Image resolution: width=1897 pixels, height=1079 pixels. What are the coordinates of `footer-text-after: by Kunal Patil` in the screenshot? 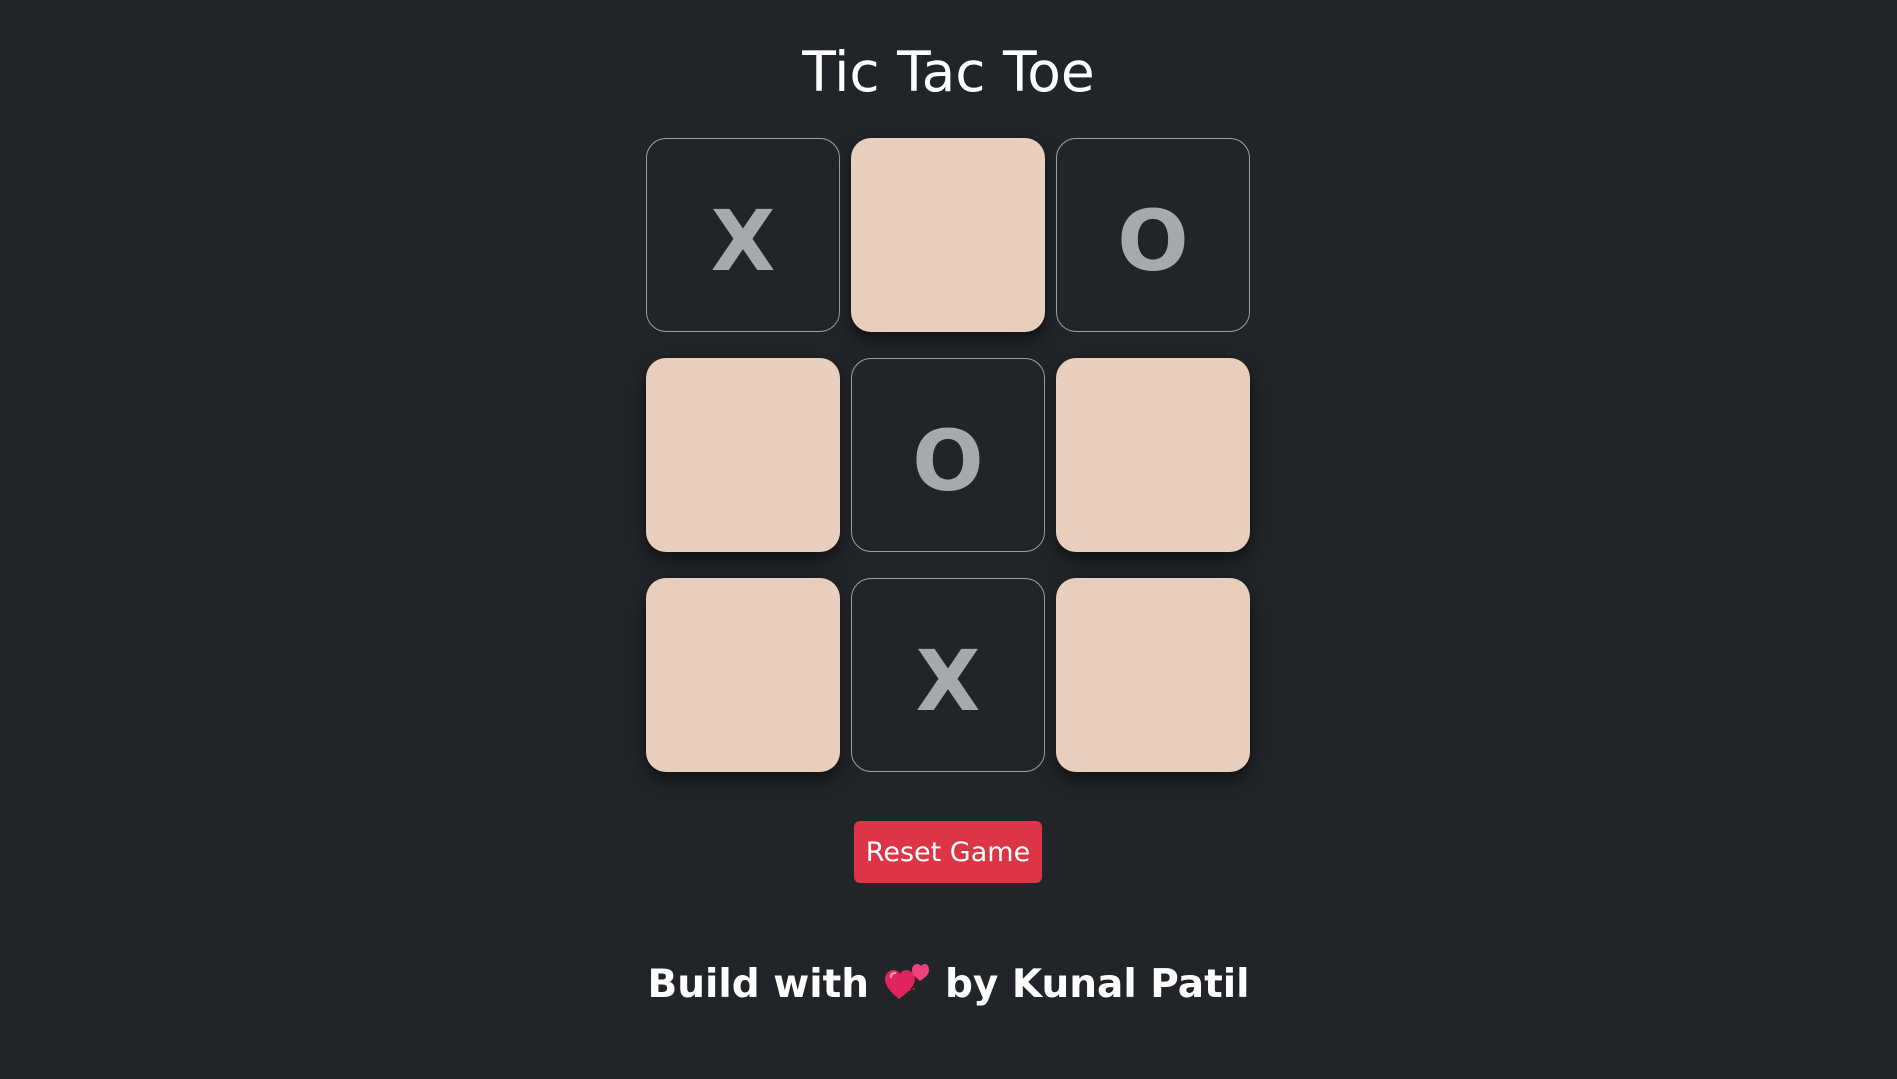 It's located at (1097, 984).